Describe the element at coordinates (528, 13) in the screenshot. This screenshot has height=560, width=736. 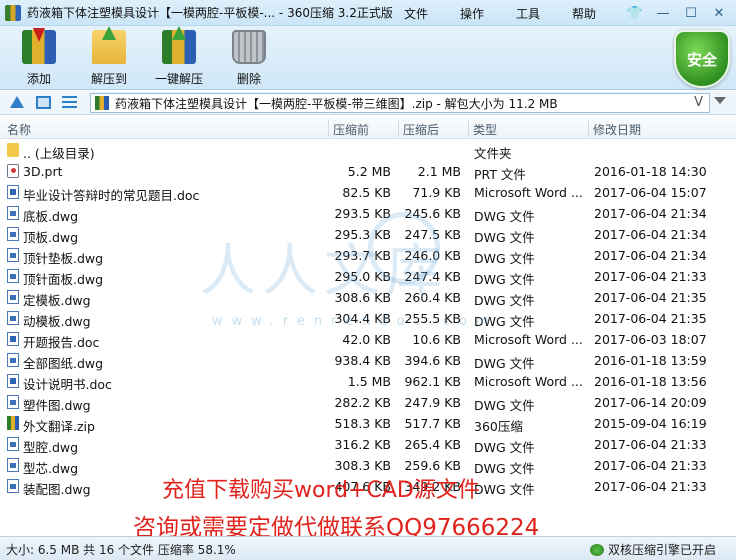
I see `menu-tools: 工具` at that location.